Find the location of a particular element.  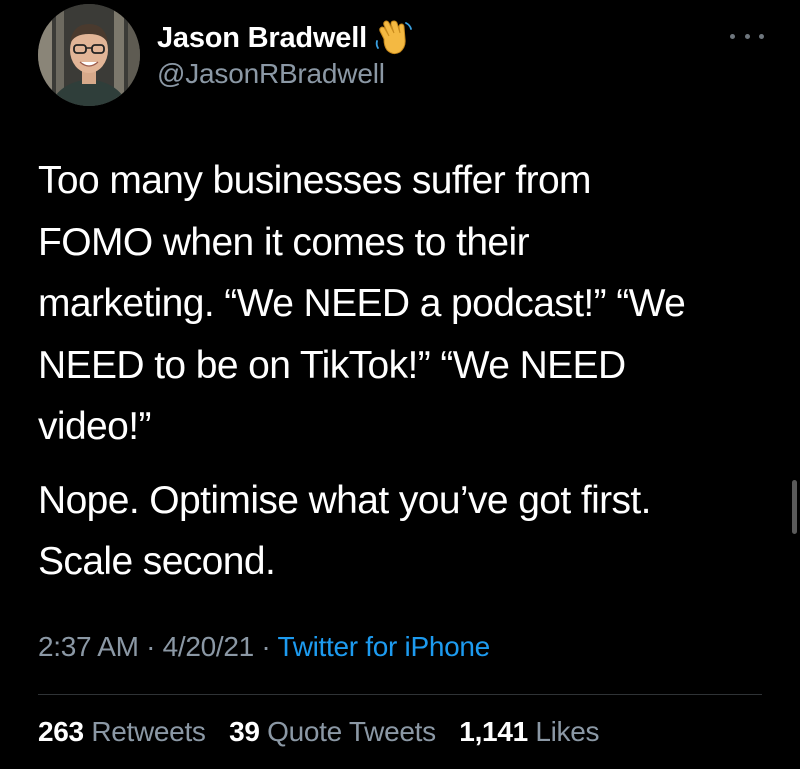

tweet-meta: 2:37 AM · 4/20/21 · Twitter for iPhone is located at coordinates (264, 647).